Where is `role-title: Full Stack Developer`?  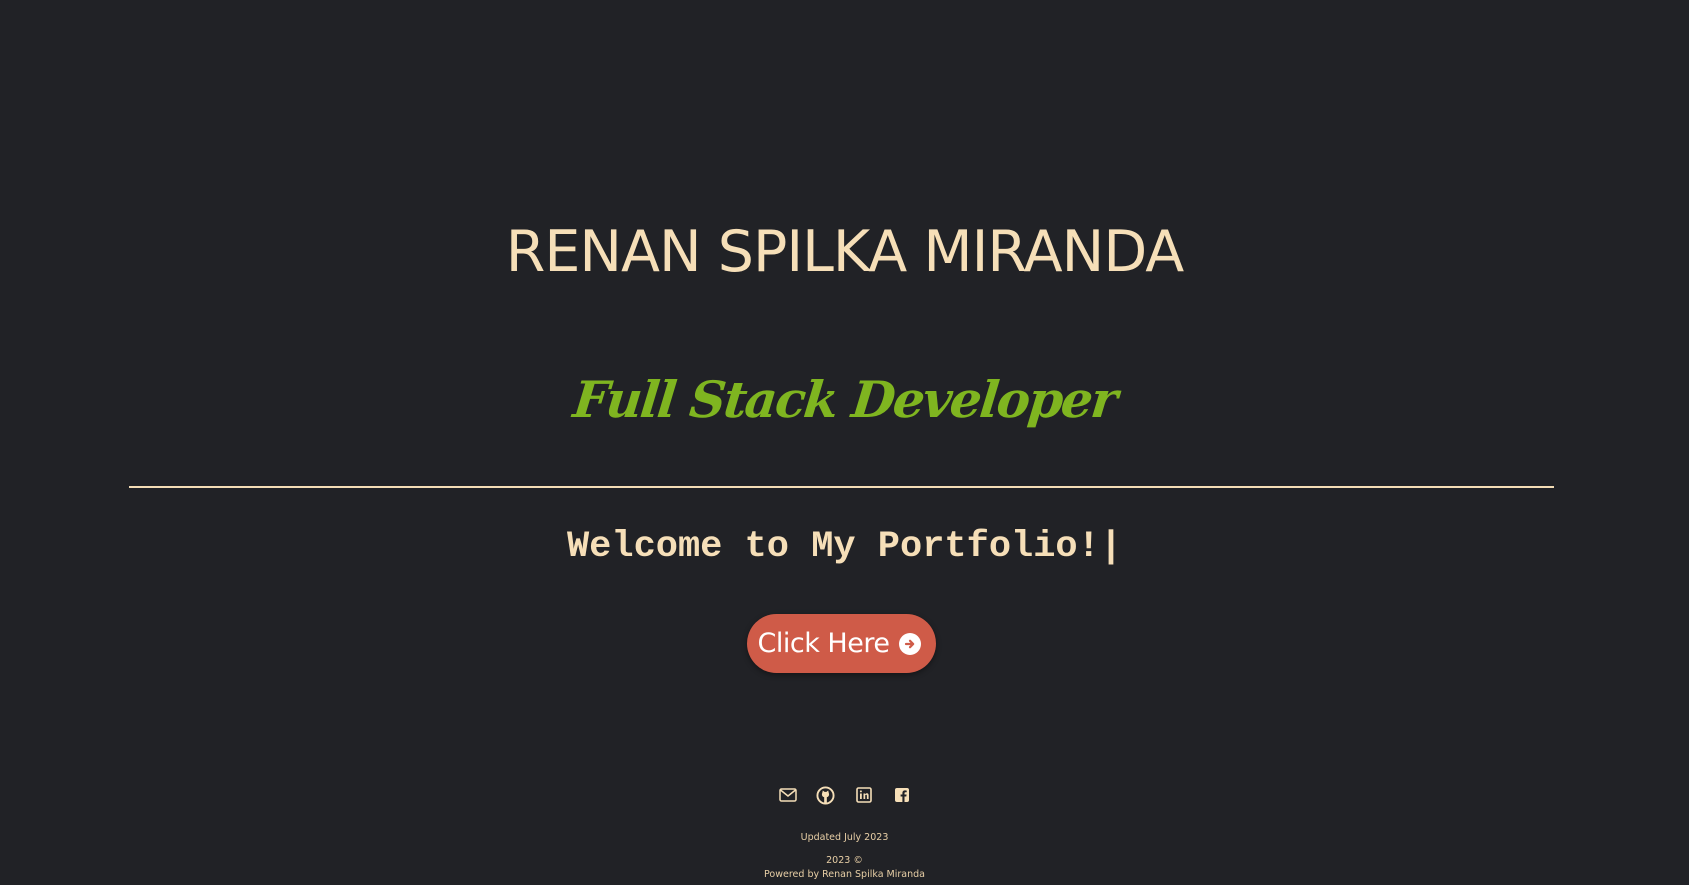
role-title: Full Stack Developer is located at coordinates (844, 399).